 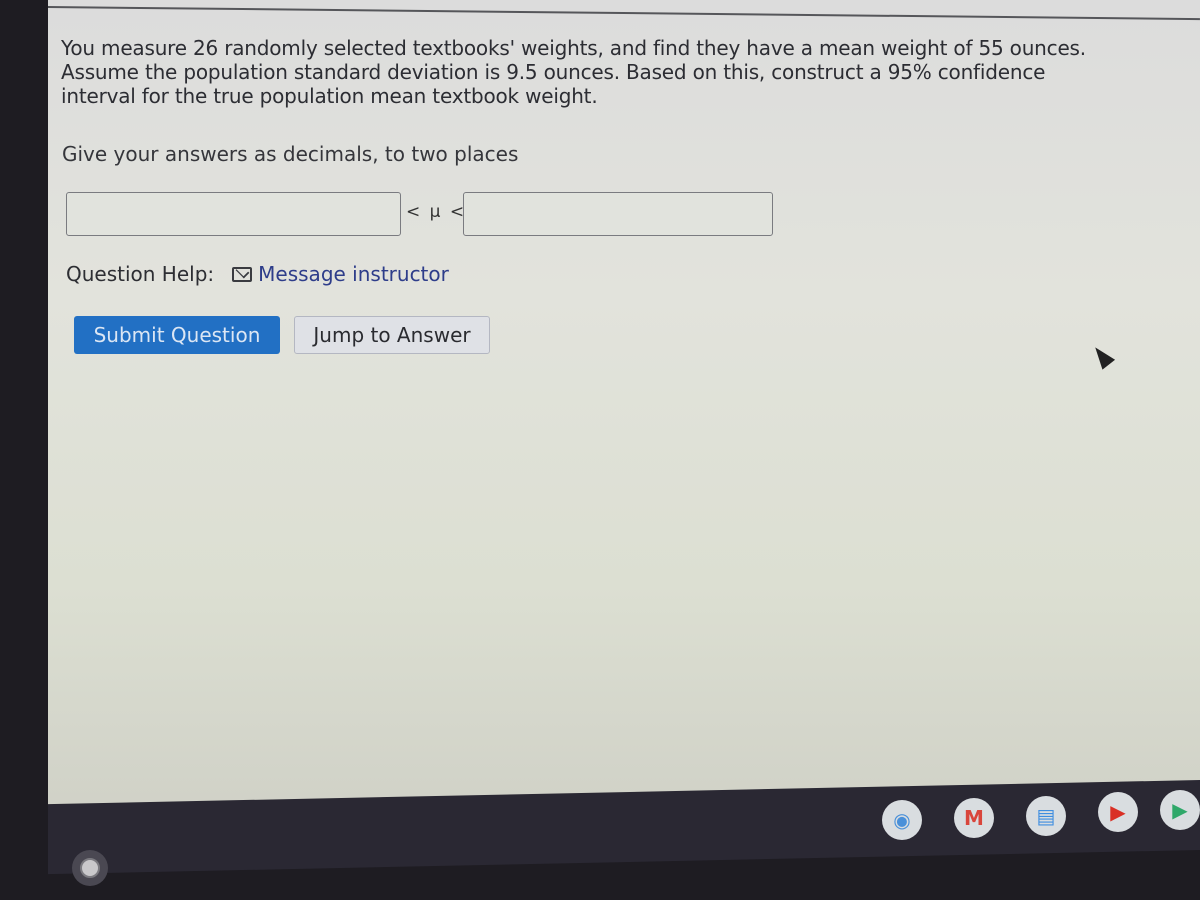 I want to click on gmail-icon: M, so click(x=974, y=818).